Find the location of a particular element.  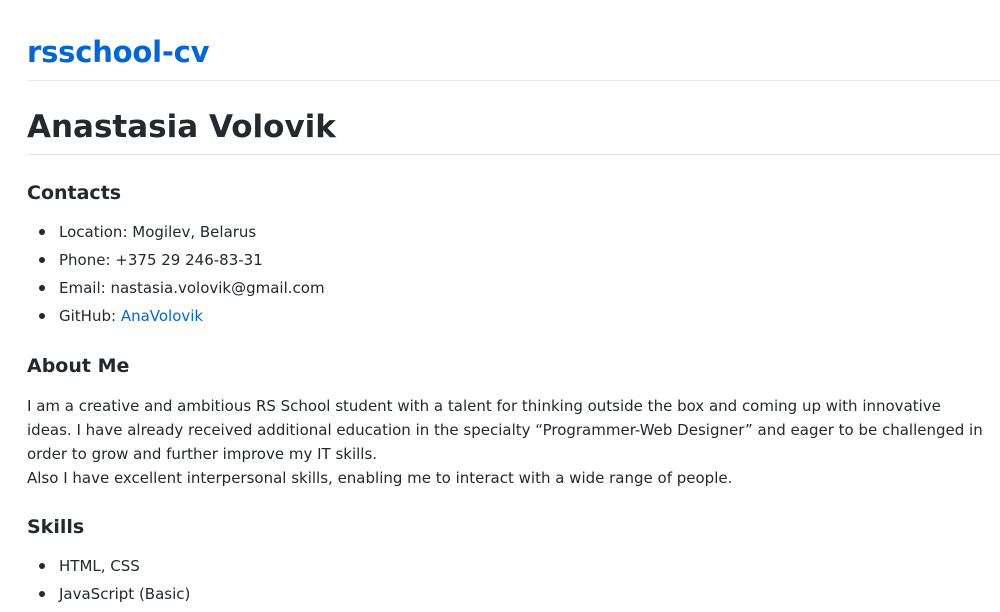

contact-phone-text: Phone: +375 29 246-83-31 is located at coordinates (161, 260).